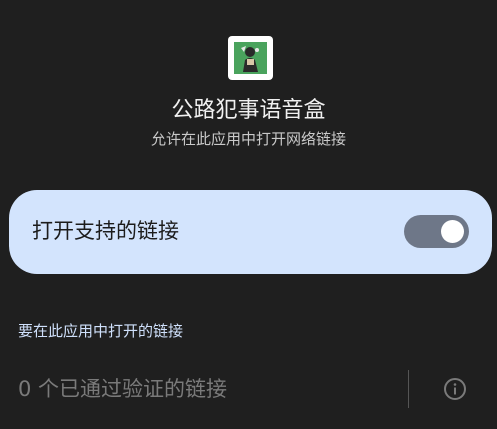 The width and height of the screenshot is (497, 429). What do you see at coordinates (248, 110) in the screenshot?
I see `app-title: 公路犯事语音盒` at bounding box center [248, 110].